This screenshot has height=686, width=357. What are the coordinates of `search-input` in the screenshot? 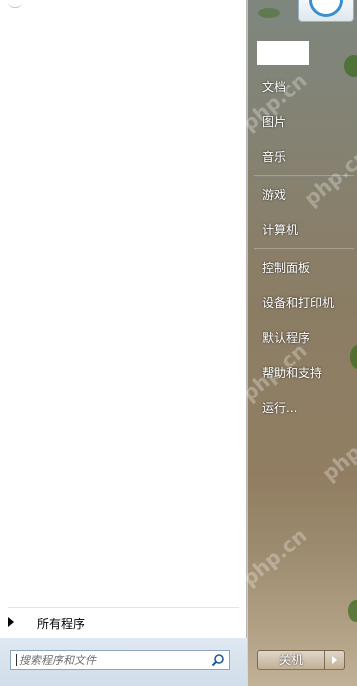 It's located at (113, 660).